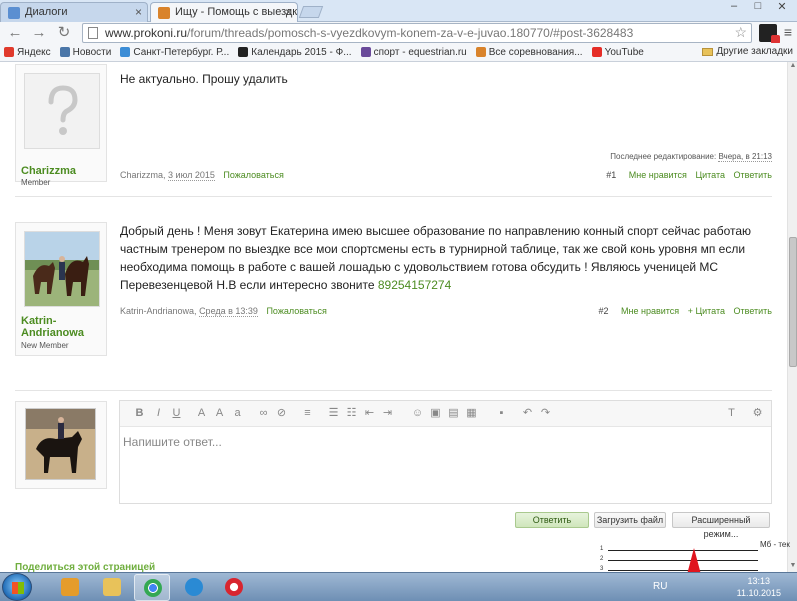 The height and width of the screenshot is (601, 797). Describe the element at coordinates (311, 12) in the screenshot. I see `new-tab-button` at that location.